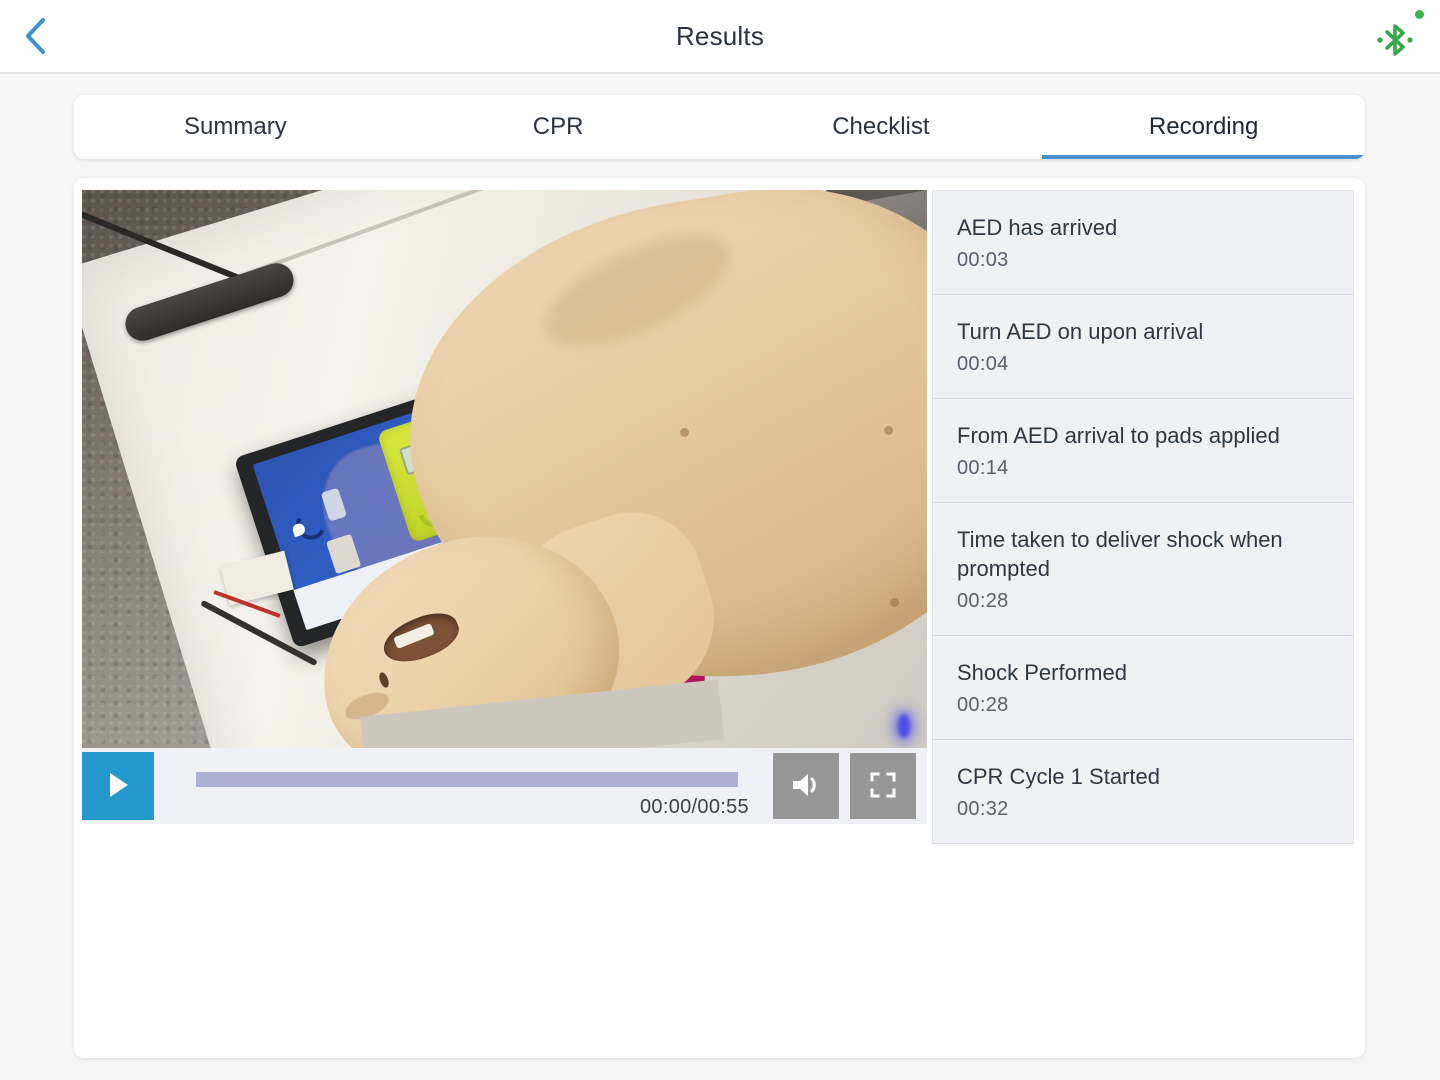 This screenshot has height=1080, width=1440. I want to click on seek-area: 00:00/00:55, so click(478, 786).